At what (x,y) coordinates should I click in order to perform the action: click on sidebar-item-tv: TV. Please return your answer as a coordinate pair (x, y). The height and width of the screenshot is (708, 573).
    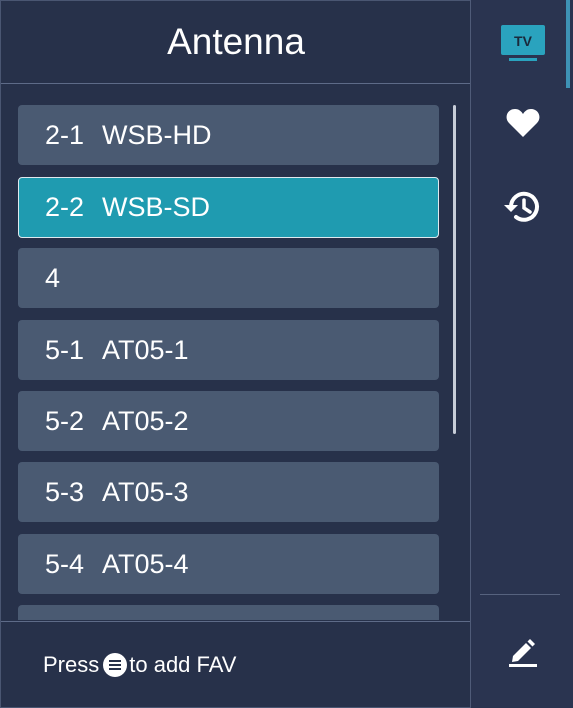
    Looking at the image, I should click on (522, 44).